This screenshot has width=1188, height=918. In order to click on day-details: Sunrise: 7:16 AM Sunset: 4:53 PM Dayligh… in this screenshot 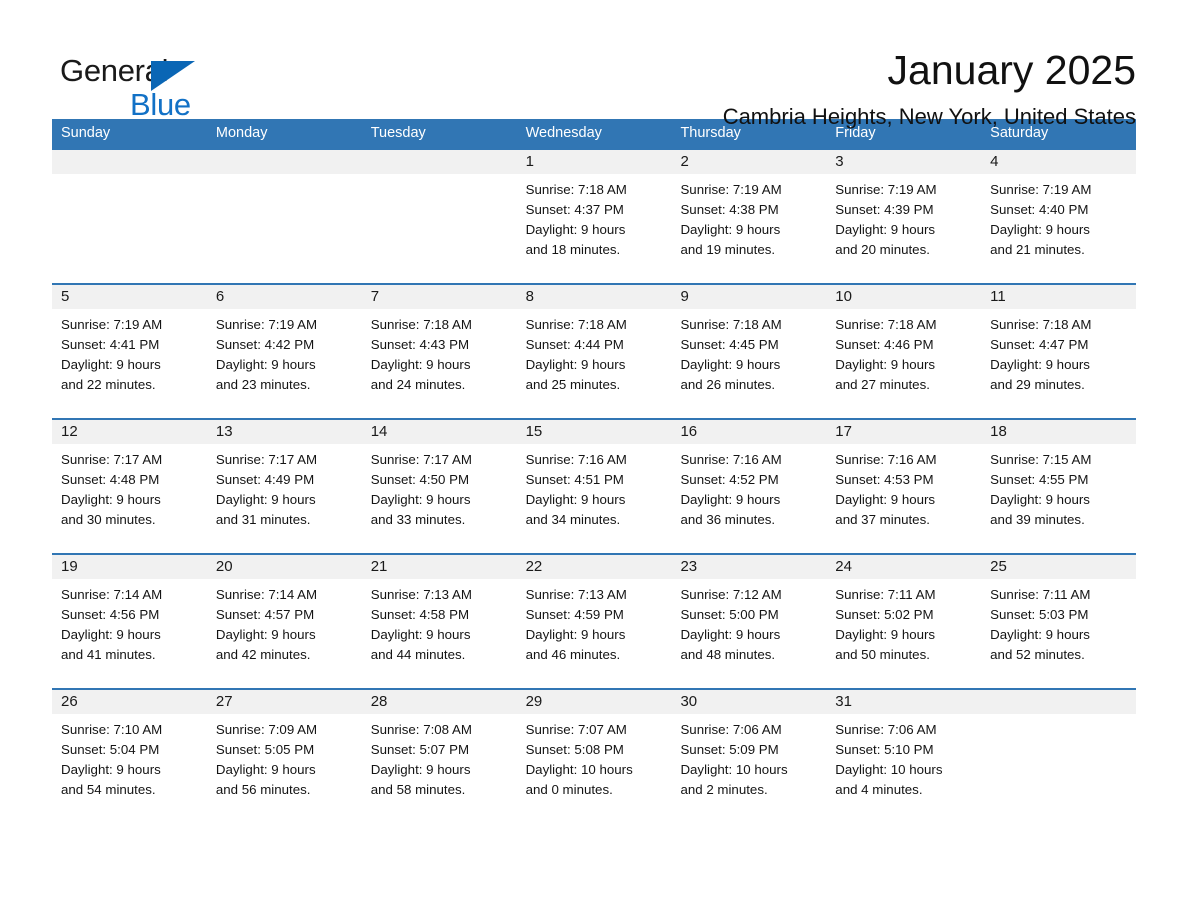, I will do `click(886, 489)`.